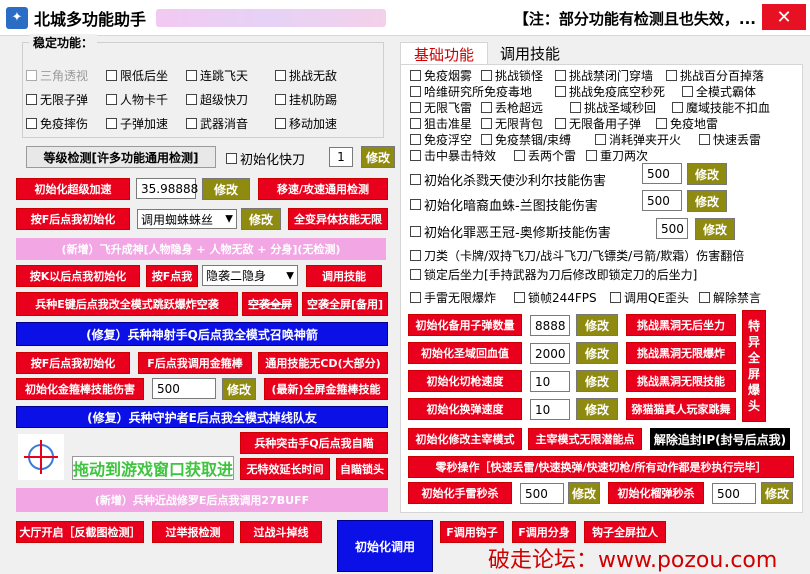 The image size is (810, 574). I want to click on level-check-button: 等级检测[许多功能通用检测], so click(121, 157).